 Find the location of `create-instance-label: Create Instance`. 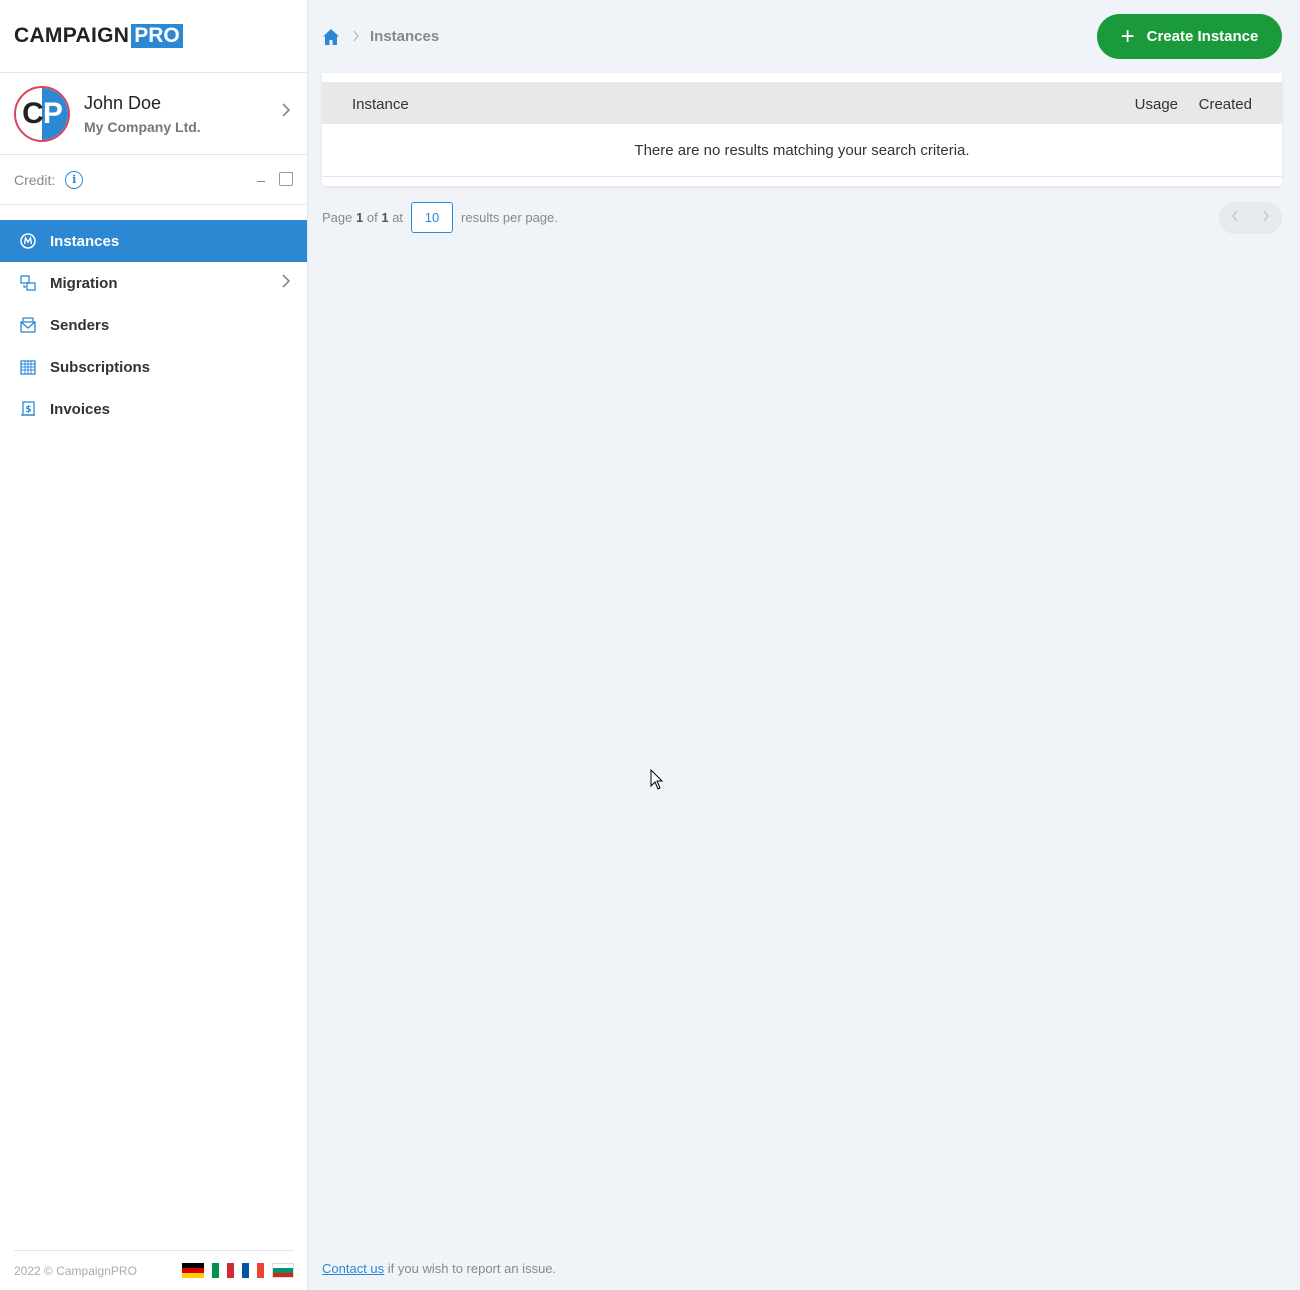

create-instance-label: Create Instance is located at coordinates (1202, 36).